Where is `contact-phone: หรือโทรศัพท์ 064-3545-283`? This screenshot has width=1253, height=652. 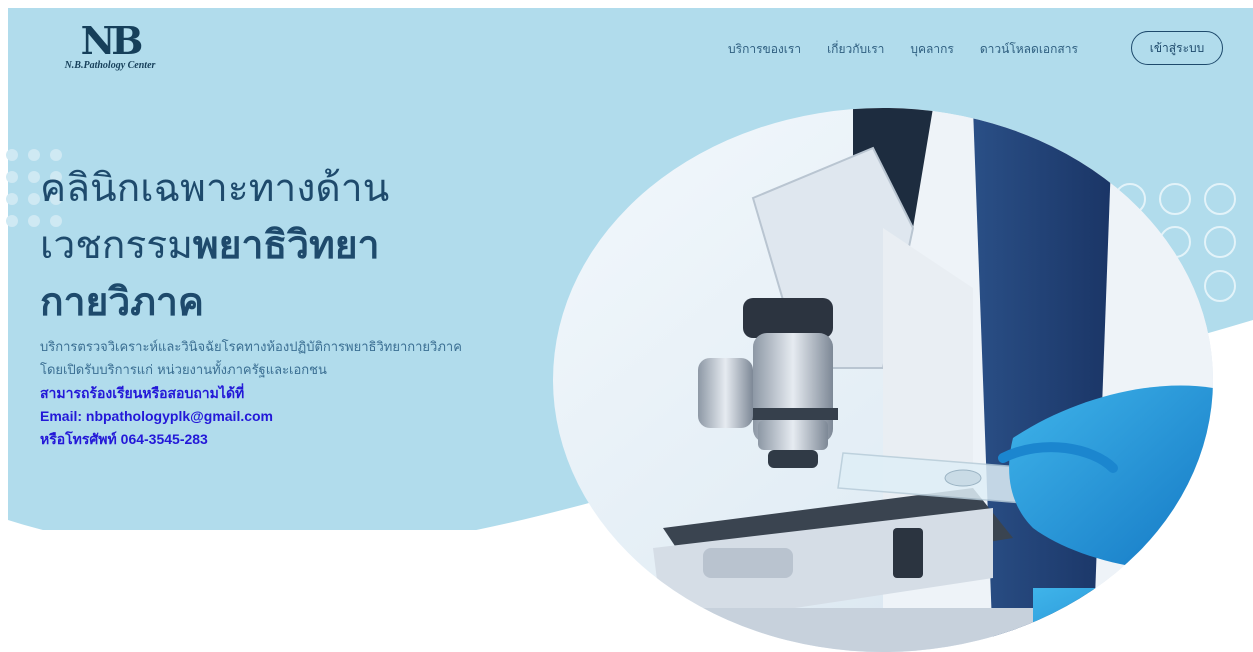 contact-phone: หรือโทรศัพท์ 064-3545-283 is located at coordinates (300, 439).